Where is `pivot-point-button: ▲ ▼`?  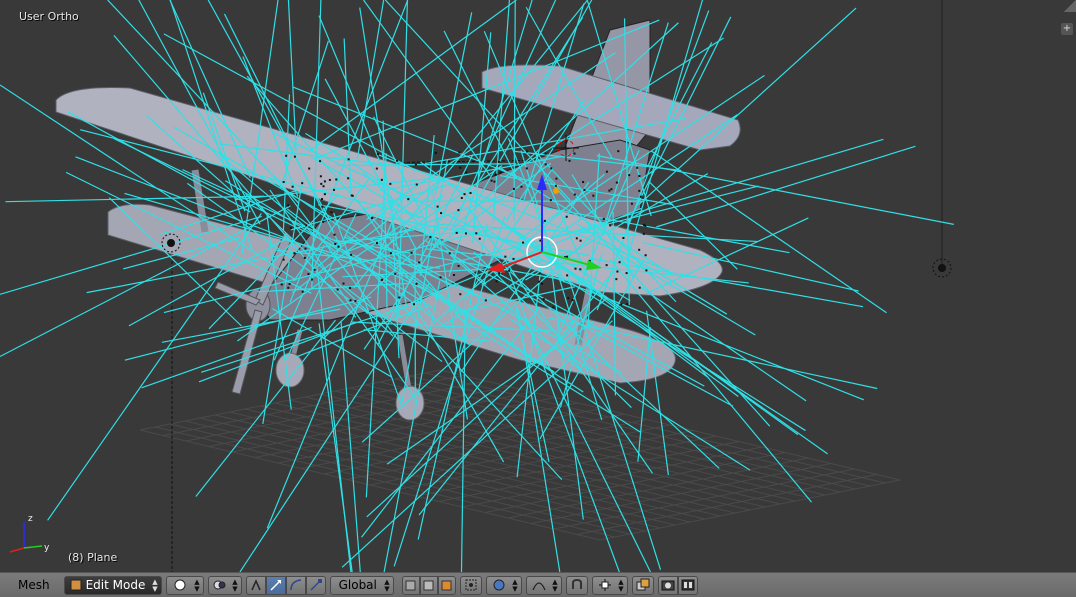
pivot-point-button: ▲ ▼ is located at coordinates (224, 585).